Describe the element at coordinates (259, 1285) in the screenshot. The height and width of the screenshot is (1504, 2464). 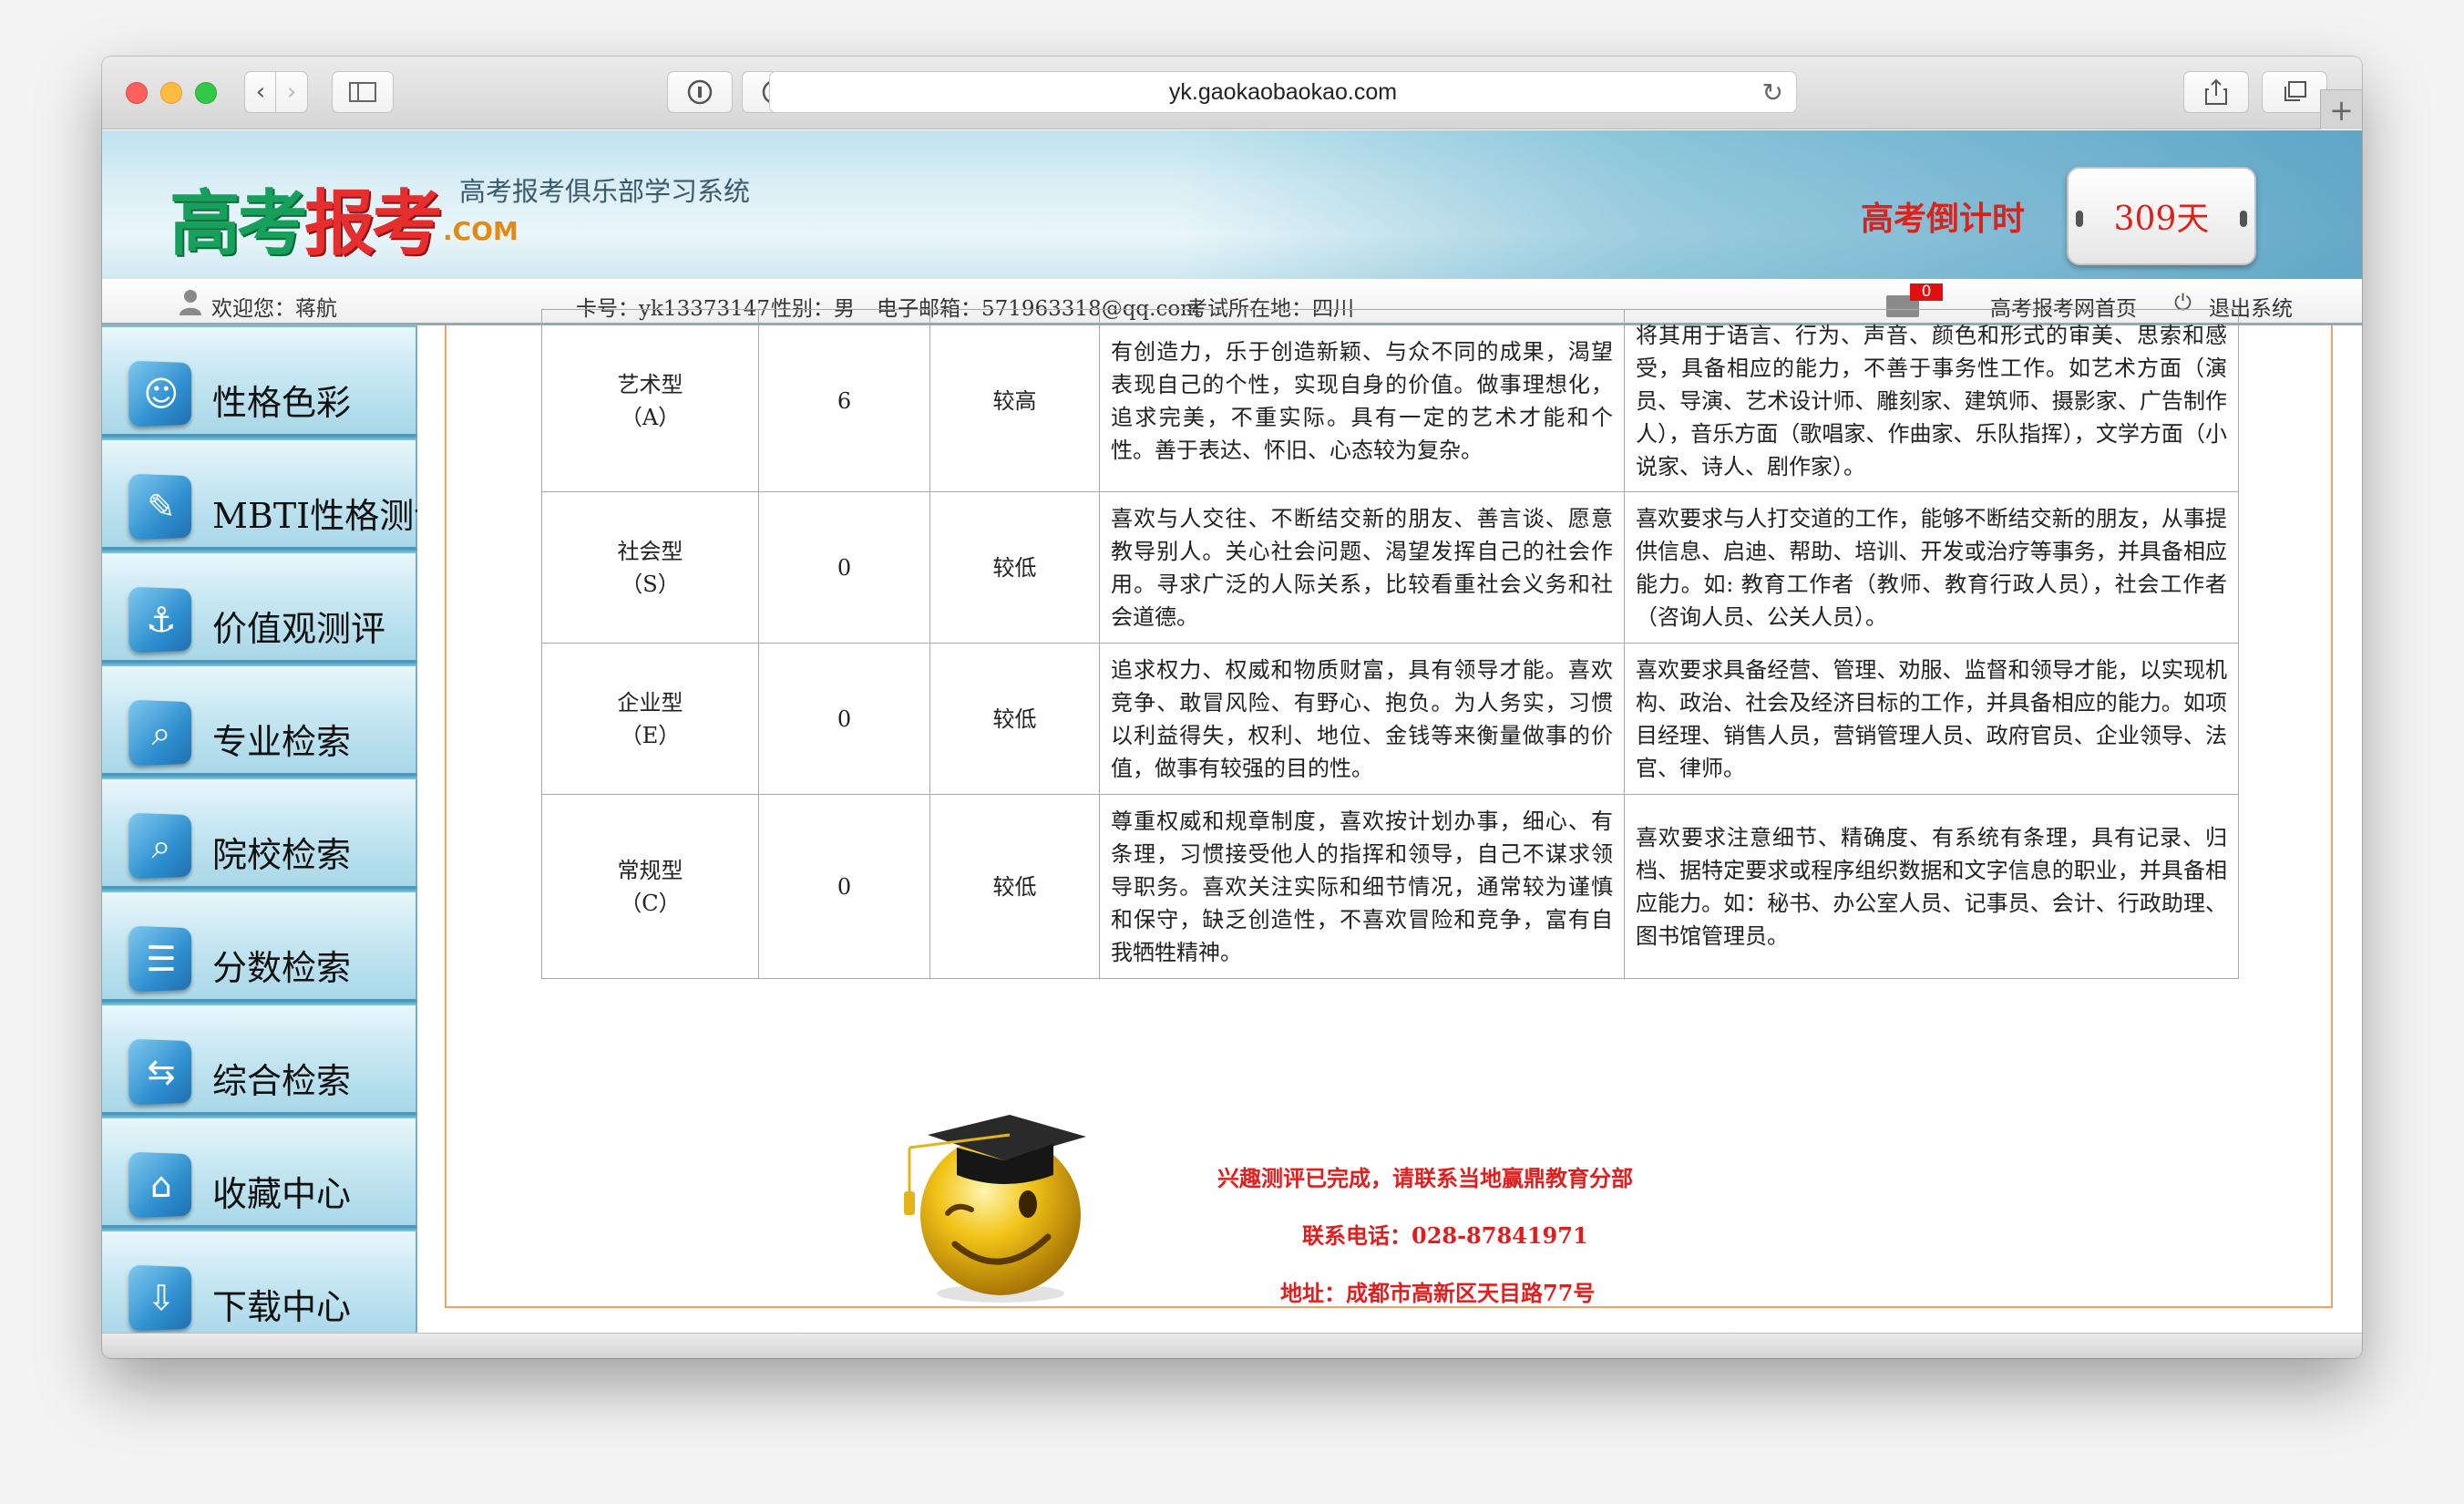
I see `sidebar-item-downloads: ⇩ 下载中心` at that location.